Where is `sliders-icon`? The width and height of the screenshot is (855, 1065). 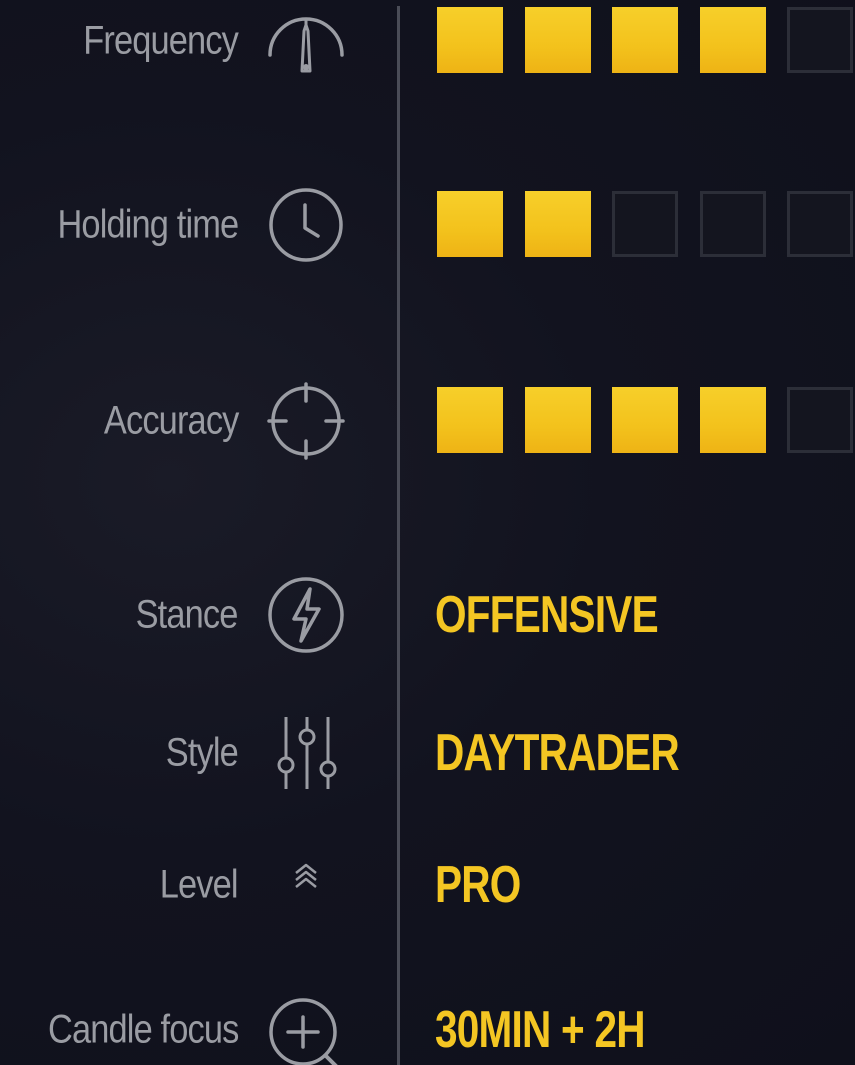
sliders-icon is located at coordinates (306, 753).